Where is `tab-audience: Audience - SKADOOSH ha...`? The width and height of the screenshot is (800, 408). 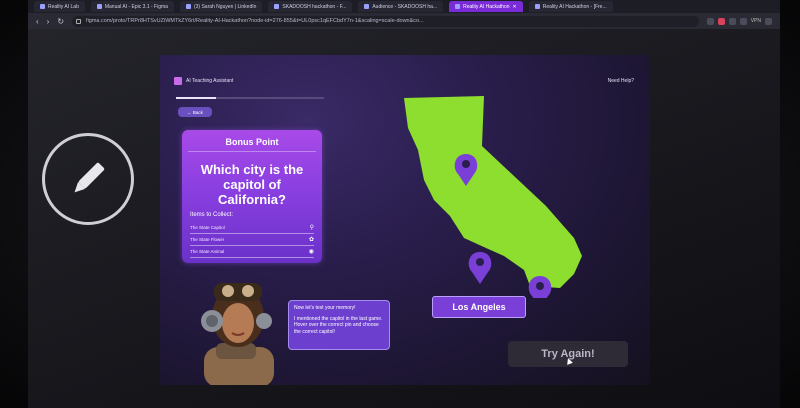
tab-audience: Audience - SKADOOSH ha... is located at coordinates (401, 6).